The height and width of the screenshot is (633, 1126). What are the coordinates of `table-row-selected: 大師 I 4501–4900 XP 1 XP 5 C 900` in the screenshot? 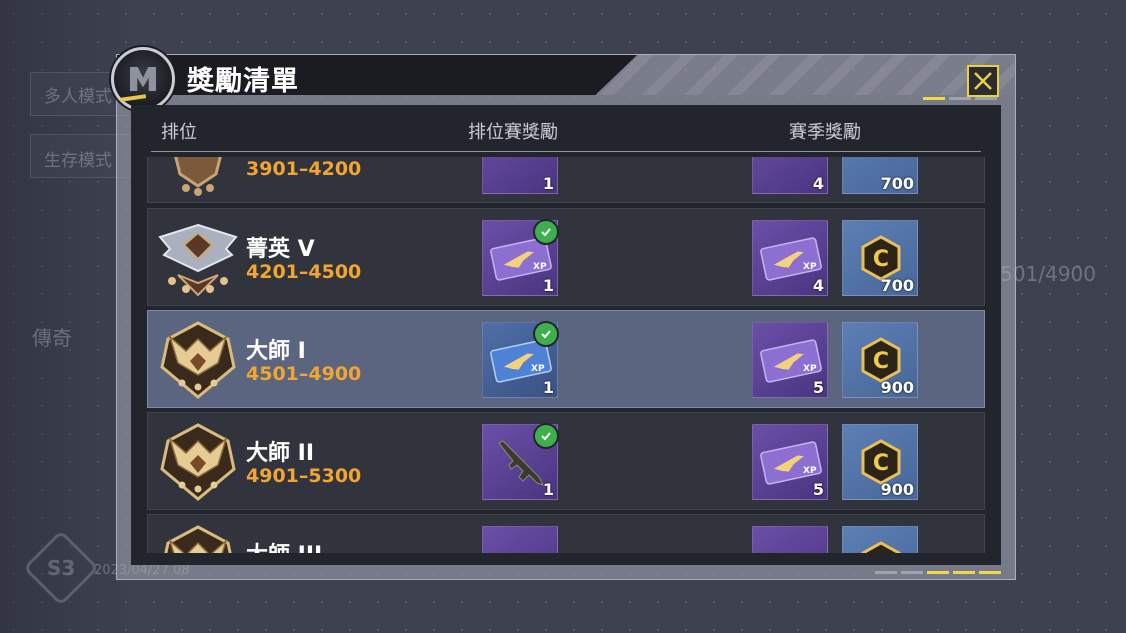 It's located at (566, 359).